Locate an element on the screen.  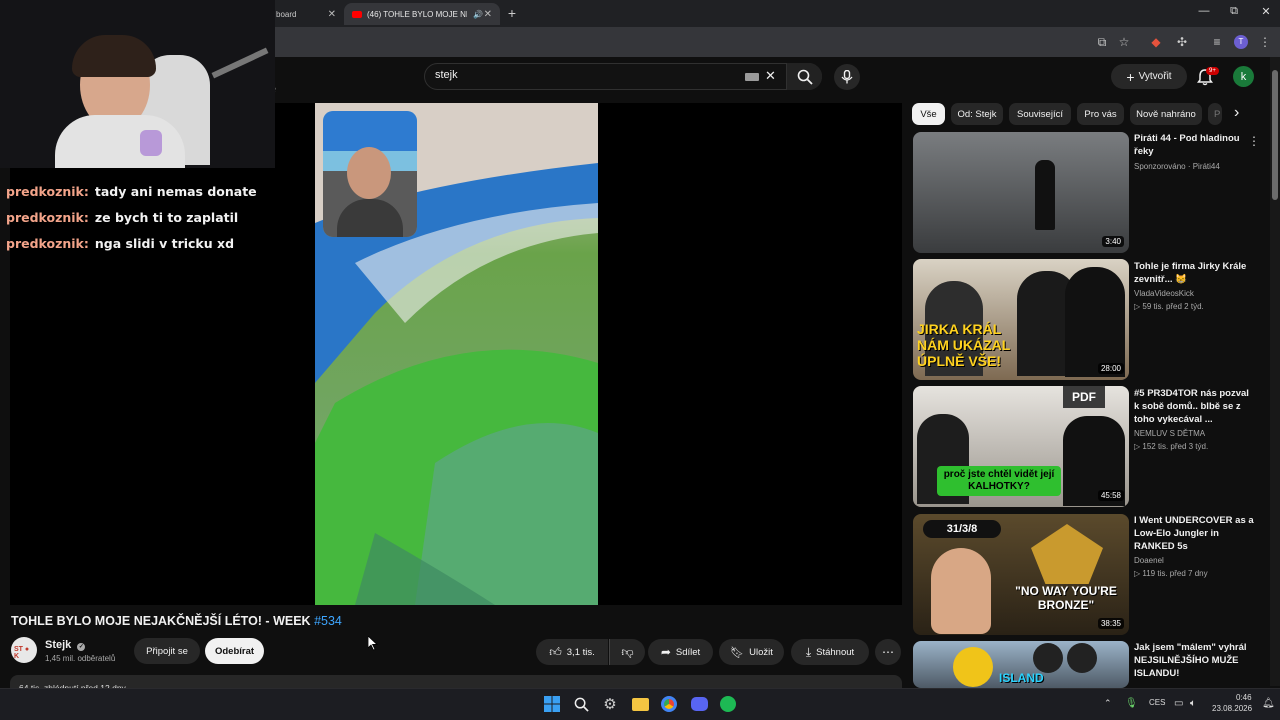
recommendation-thumbnail: 31/3/8 "NO WAY YOU'RE BRONZE" 38:35 is located at coordinates (1021, 574).